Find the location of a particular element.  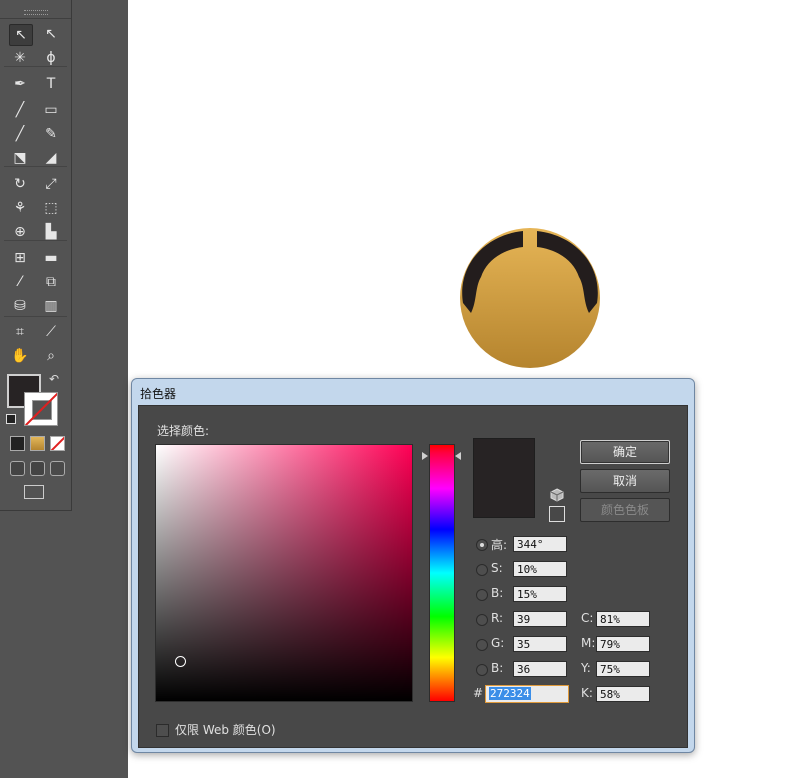

rotate-tool: ↻ is located at coordinates (20, 184).